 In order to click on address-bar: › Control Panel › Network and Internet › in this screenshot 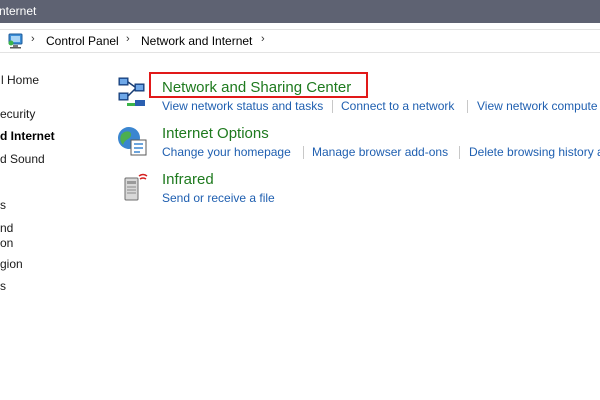, I will do `click(300, 41)`.